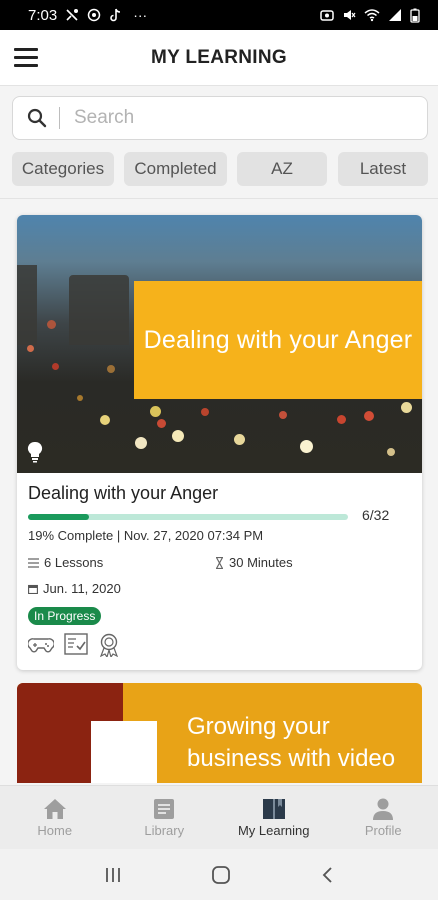 This screenshot has width=438, height=900. What do you see at coordinates (327, 15) in the screenshot?
I see `alarm-icon` at bounding box center [327, 15].